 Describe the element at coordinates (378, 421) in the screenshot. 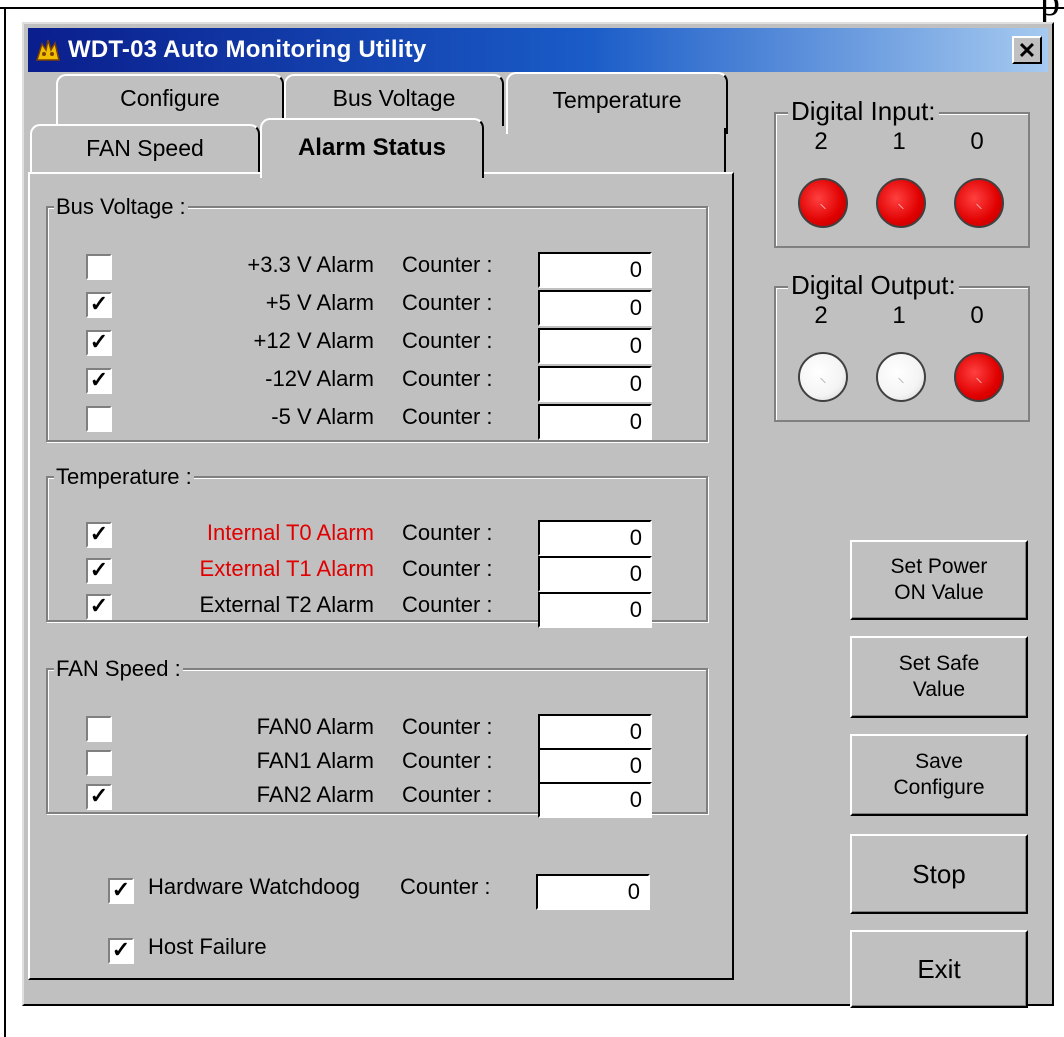

I see `alarm-row: -5 V Alarm Counter : 0` at that location.